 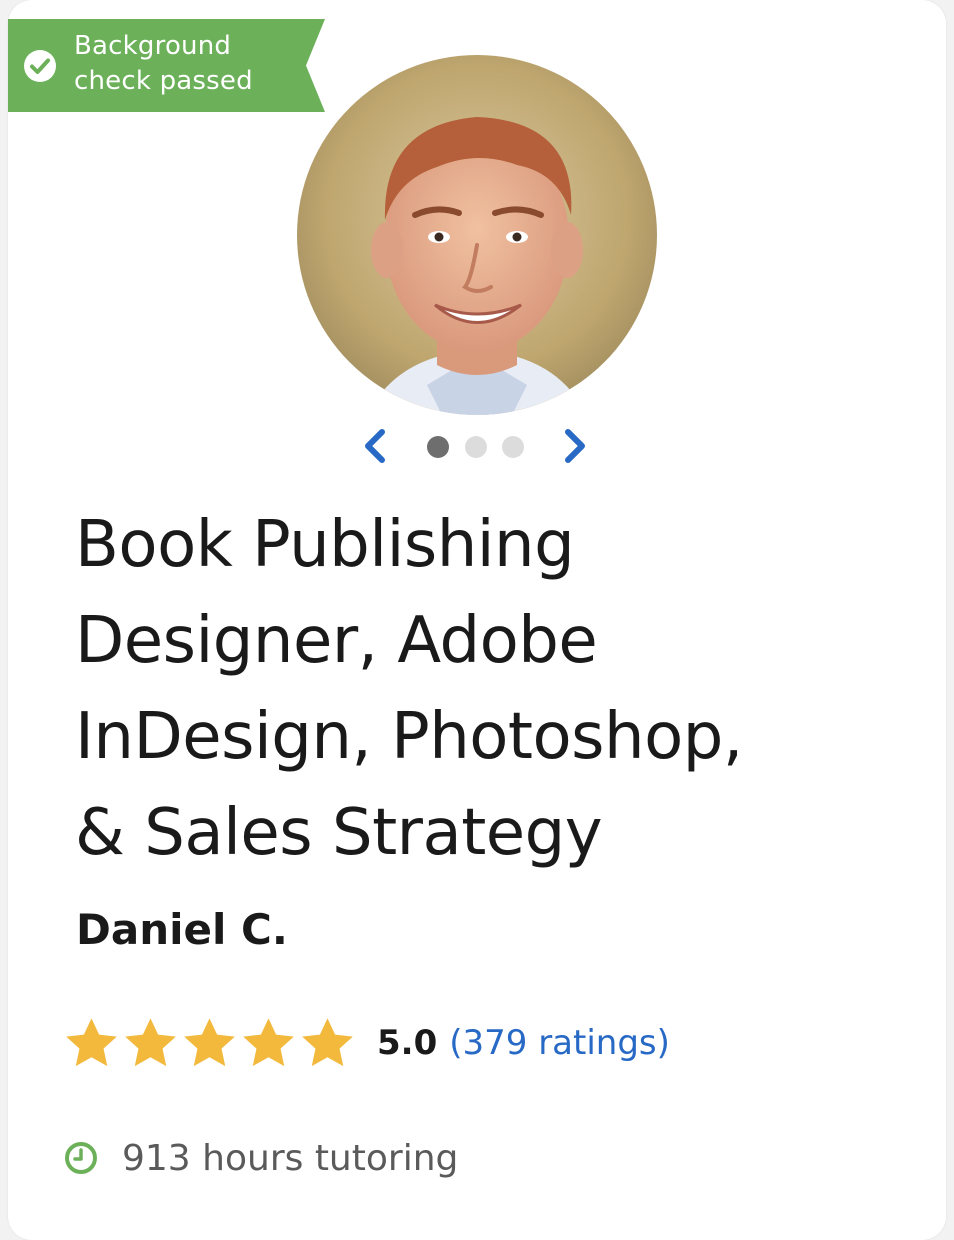 What do you see at coordinates (366, 1043) in the screenshot?
I see `rating-row: 5.0 (379 ratings)` at bounding box center [366, 1043].